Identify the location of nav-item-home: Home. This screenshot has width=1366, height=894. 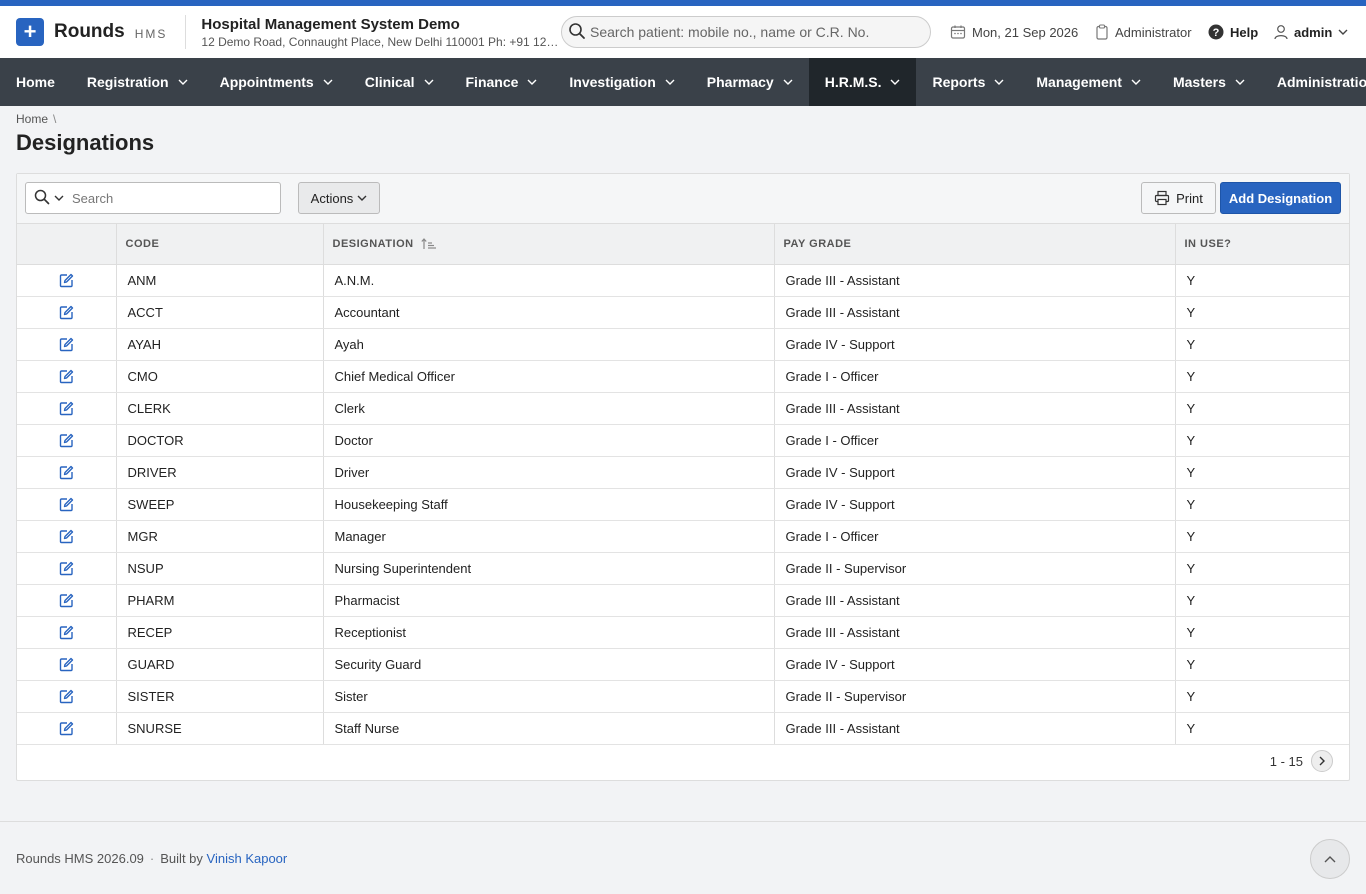
(35, 82).